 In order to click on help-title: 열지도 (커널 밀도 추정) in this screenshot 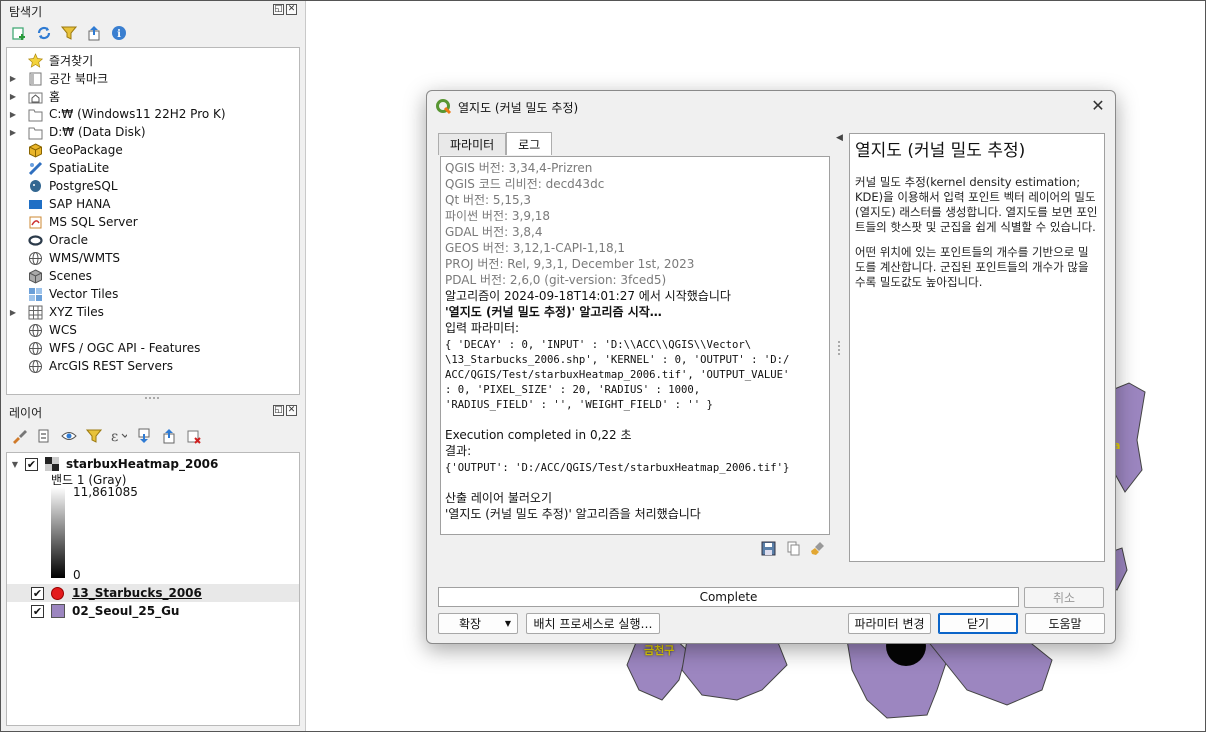, I will do `click(940, 151)`.